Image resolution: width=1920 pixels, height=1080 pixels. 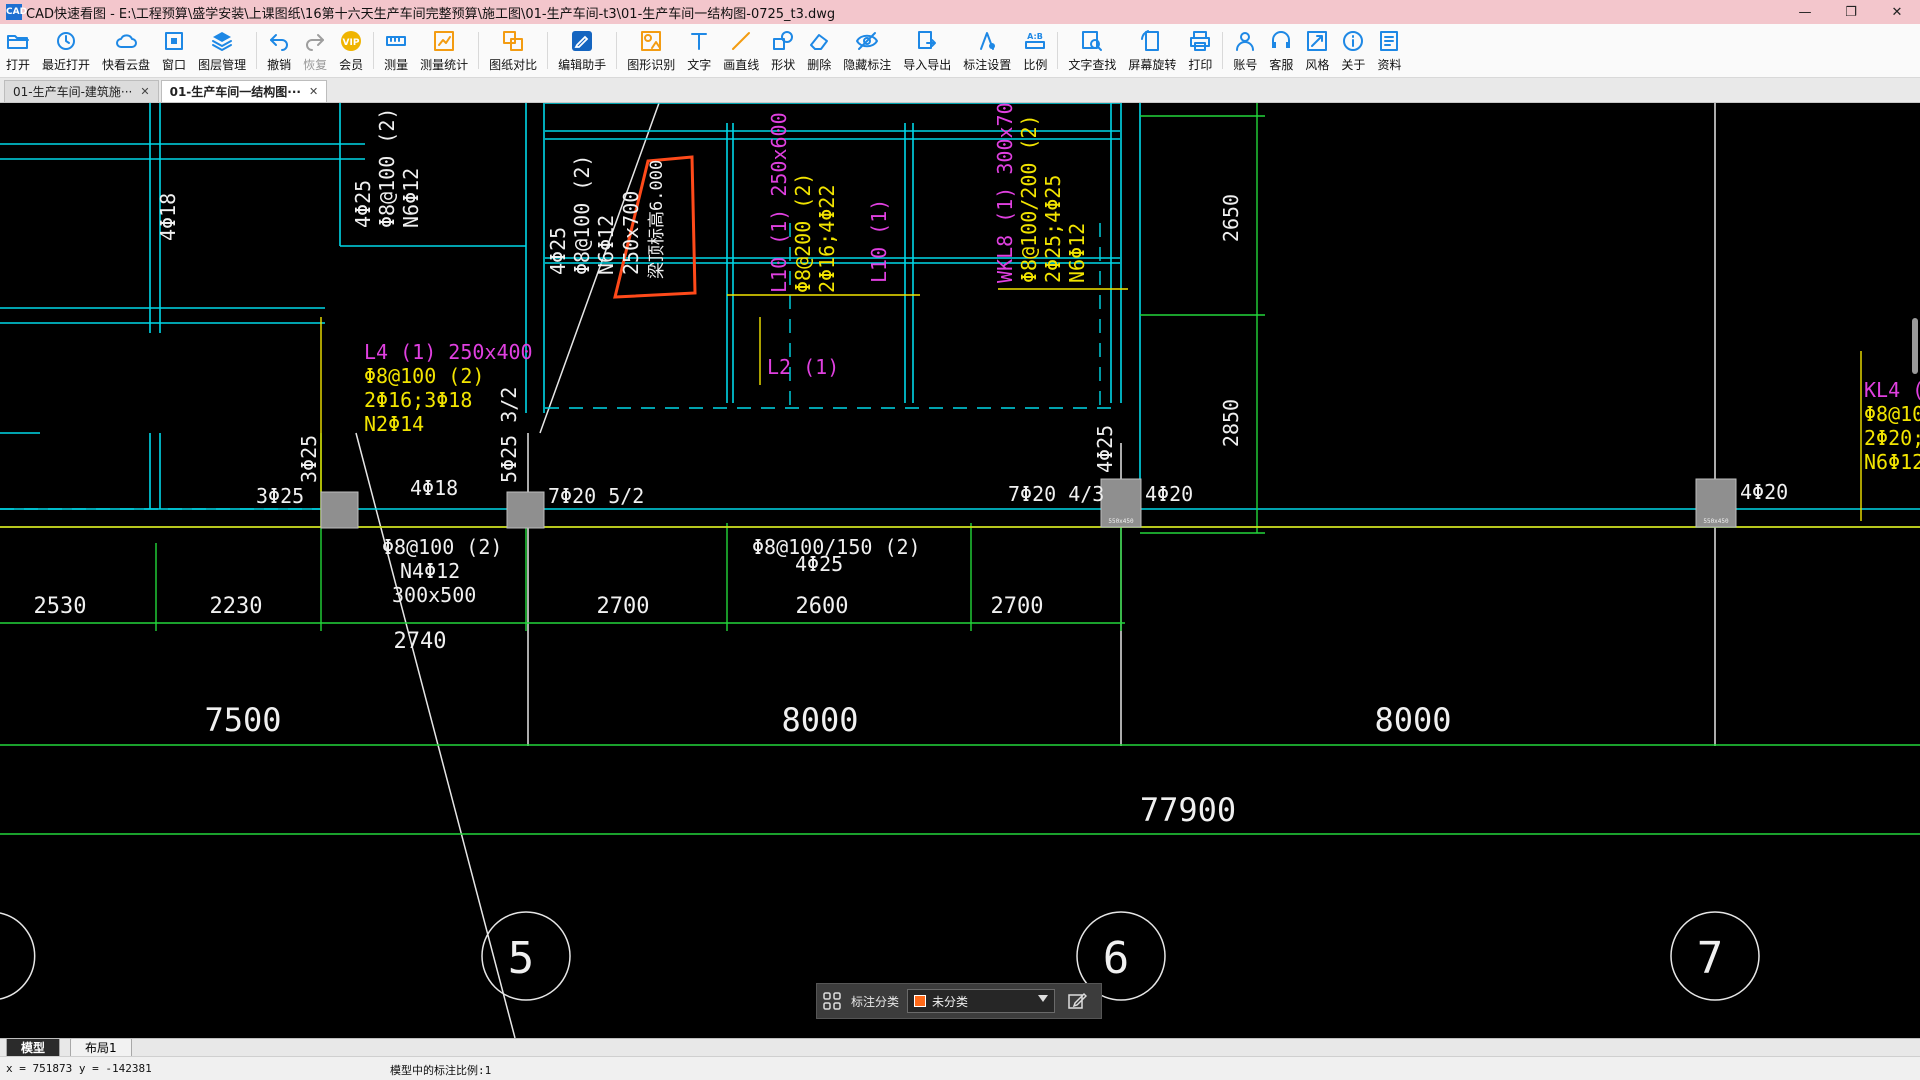 I want to click on toolbar-about-button: 关于, so click(x=1353, y=50).